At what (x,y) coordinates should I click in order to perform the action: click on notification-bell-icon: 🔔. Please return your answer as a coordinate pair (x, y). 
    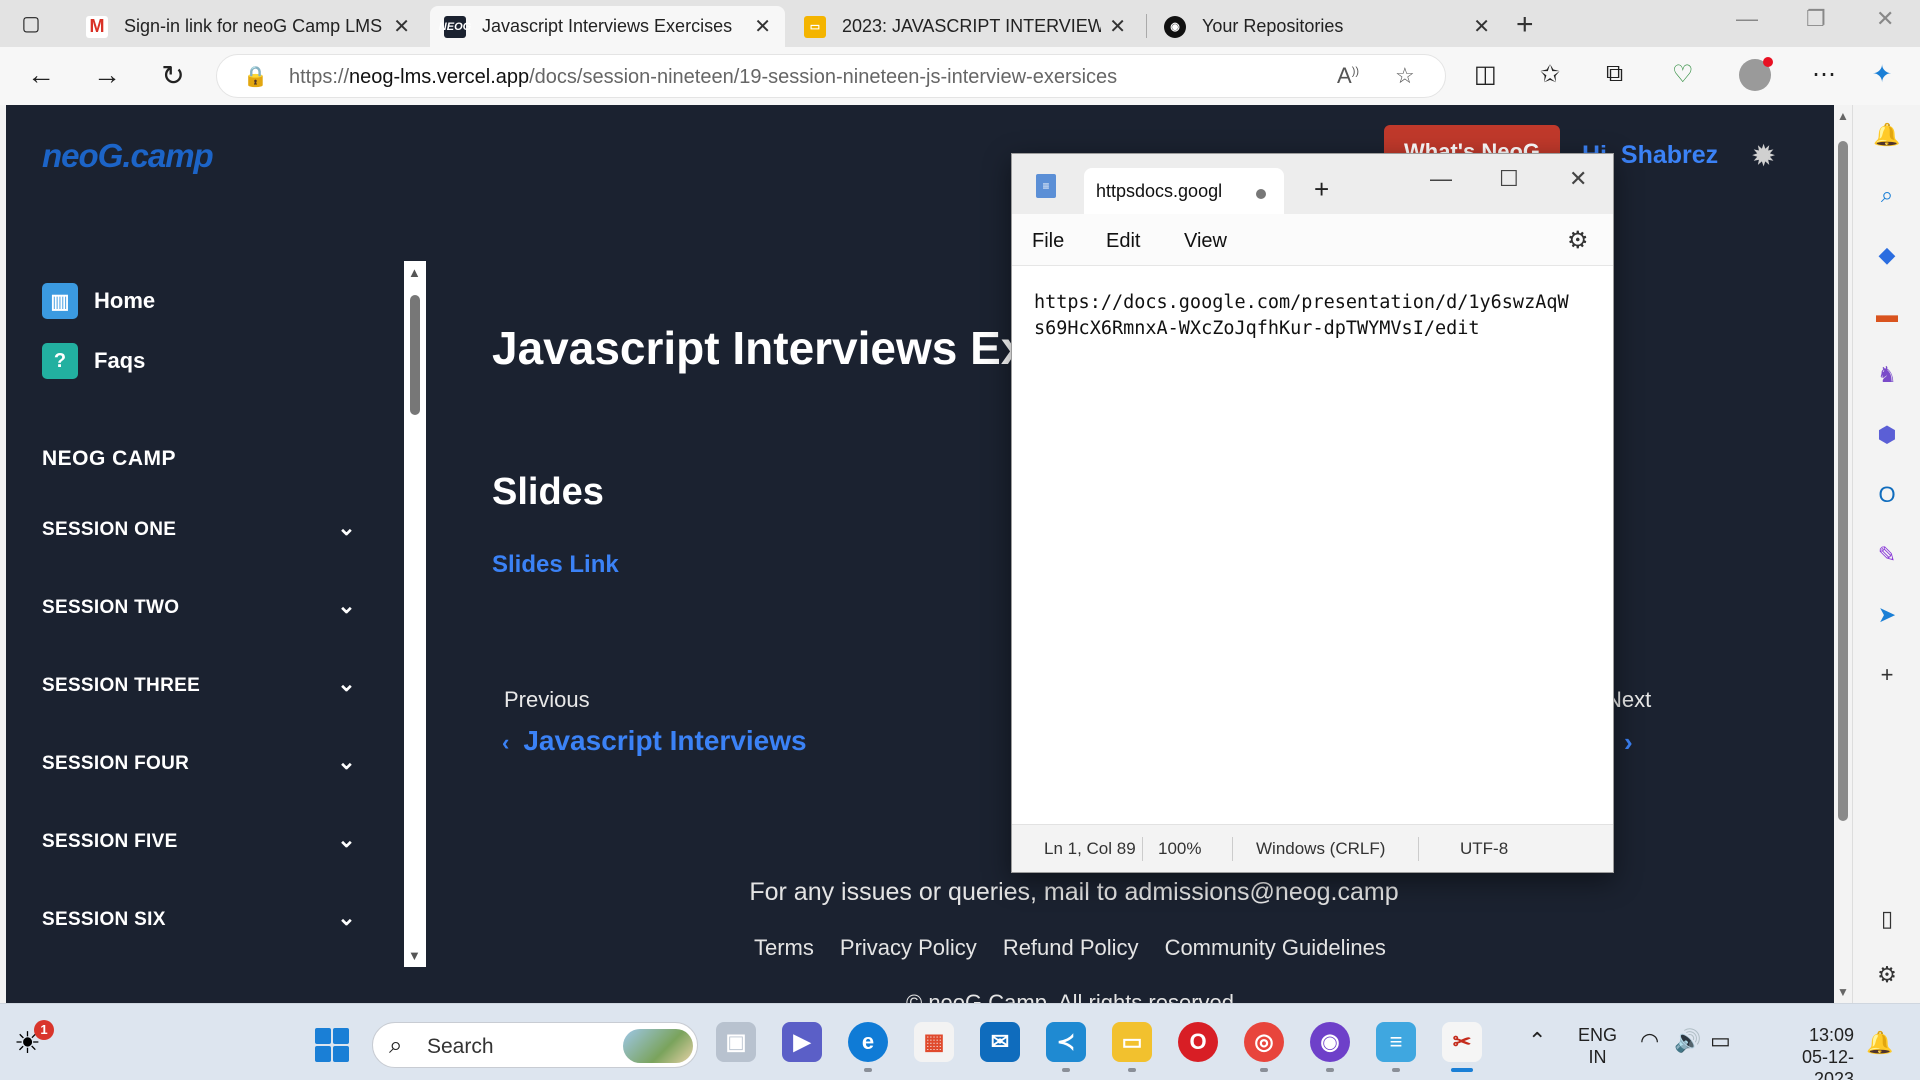
    Looking at the image, I should click on (1887, 135).